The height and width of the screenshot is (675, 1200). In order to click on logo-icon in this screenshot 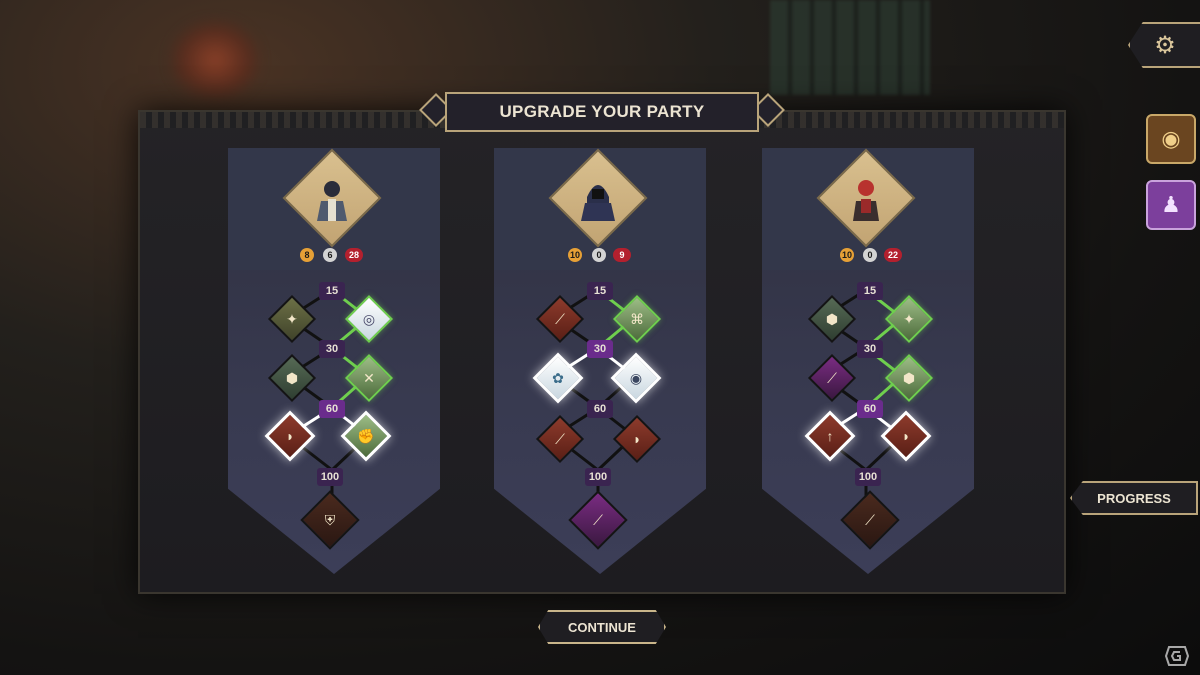, I will do `click(1177, 656)`.